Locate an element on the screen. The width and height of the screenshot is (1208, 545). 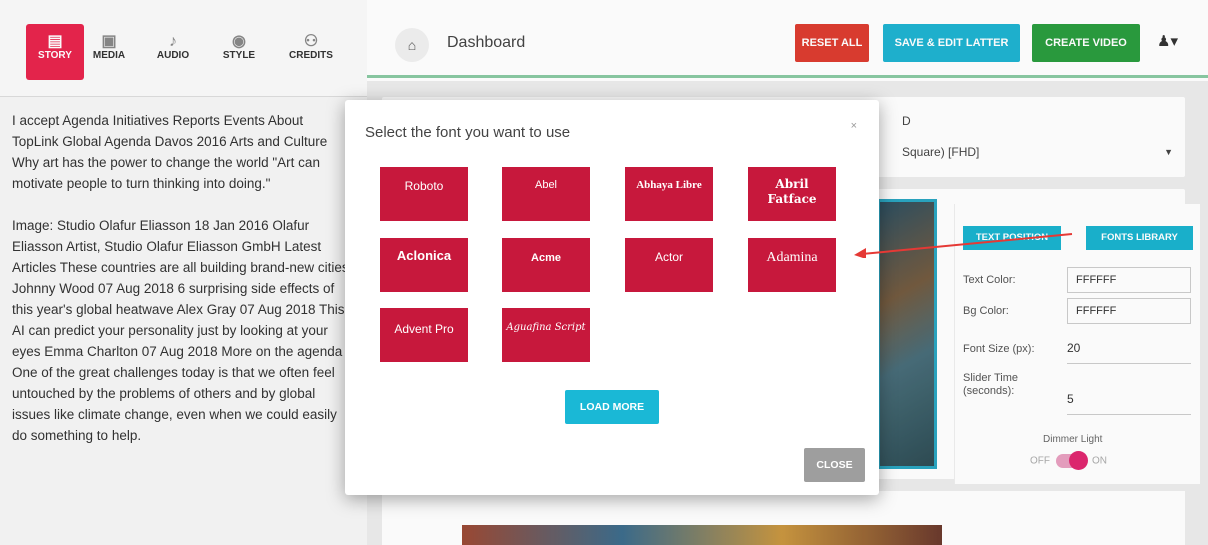
font-option-roboto: Roboto is located at coordinates (424, 194).